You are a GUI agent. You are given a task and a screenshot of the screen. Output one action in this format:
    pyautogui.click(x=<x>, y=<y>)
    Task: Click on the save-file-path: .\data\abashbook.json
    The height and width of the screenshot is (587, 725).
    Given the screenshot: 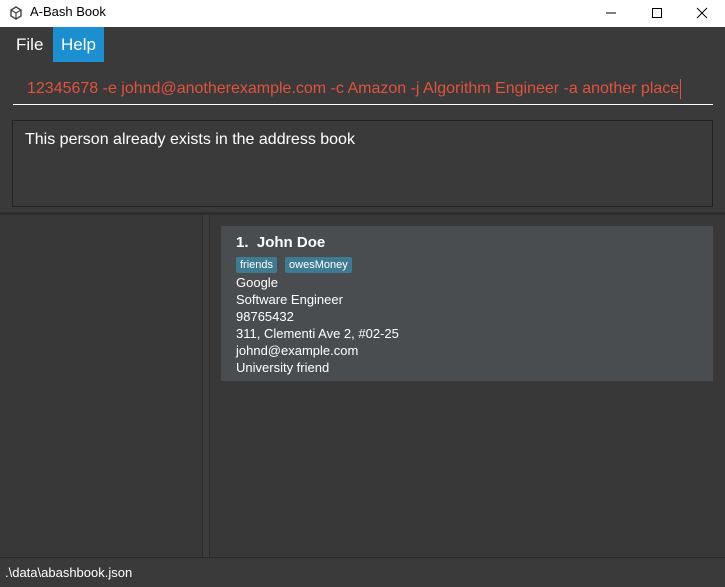 What is the action you would take?
    pyautogui.click(x=69, y=572)
    